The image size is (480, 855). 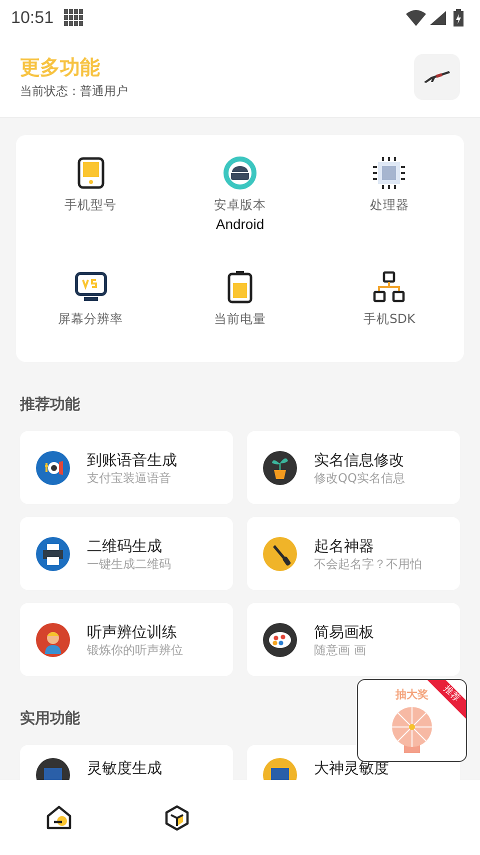 What do you see at coordinates (368, 546) in the screenshot?
I see `feature-title: 起名神器` at bounding box center [368, 546].